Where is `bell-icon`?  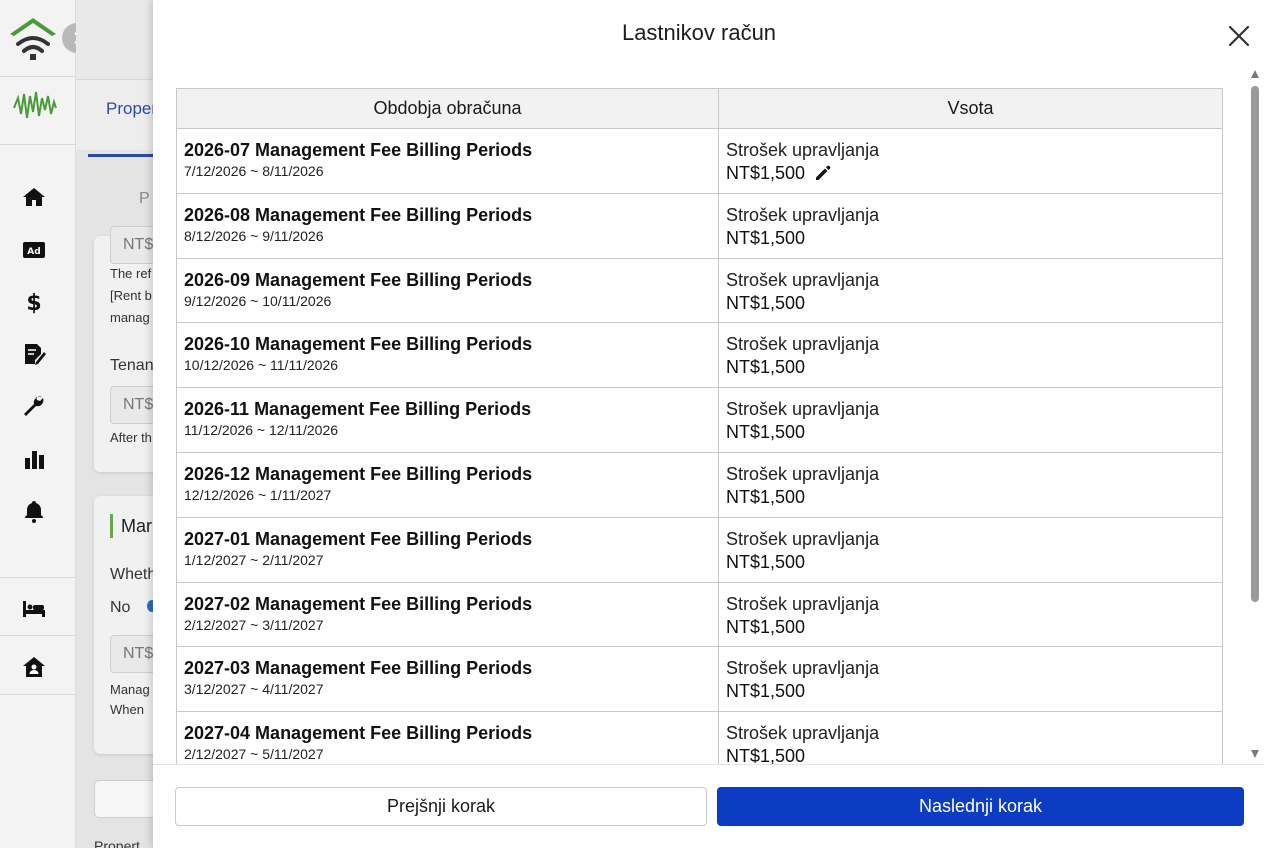 bell-icon is located at coordinates (34, 512).